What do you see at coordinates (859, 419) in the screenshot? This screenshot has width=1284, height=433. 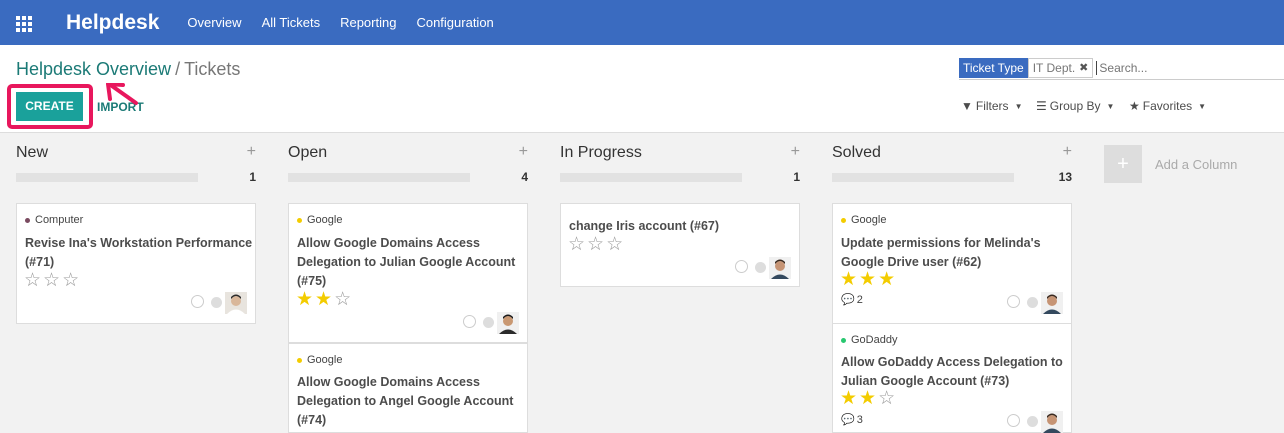 I see `message-count-value: 3` at bounding box center [859, 419].